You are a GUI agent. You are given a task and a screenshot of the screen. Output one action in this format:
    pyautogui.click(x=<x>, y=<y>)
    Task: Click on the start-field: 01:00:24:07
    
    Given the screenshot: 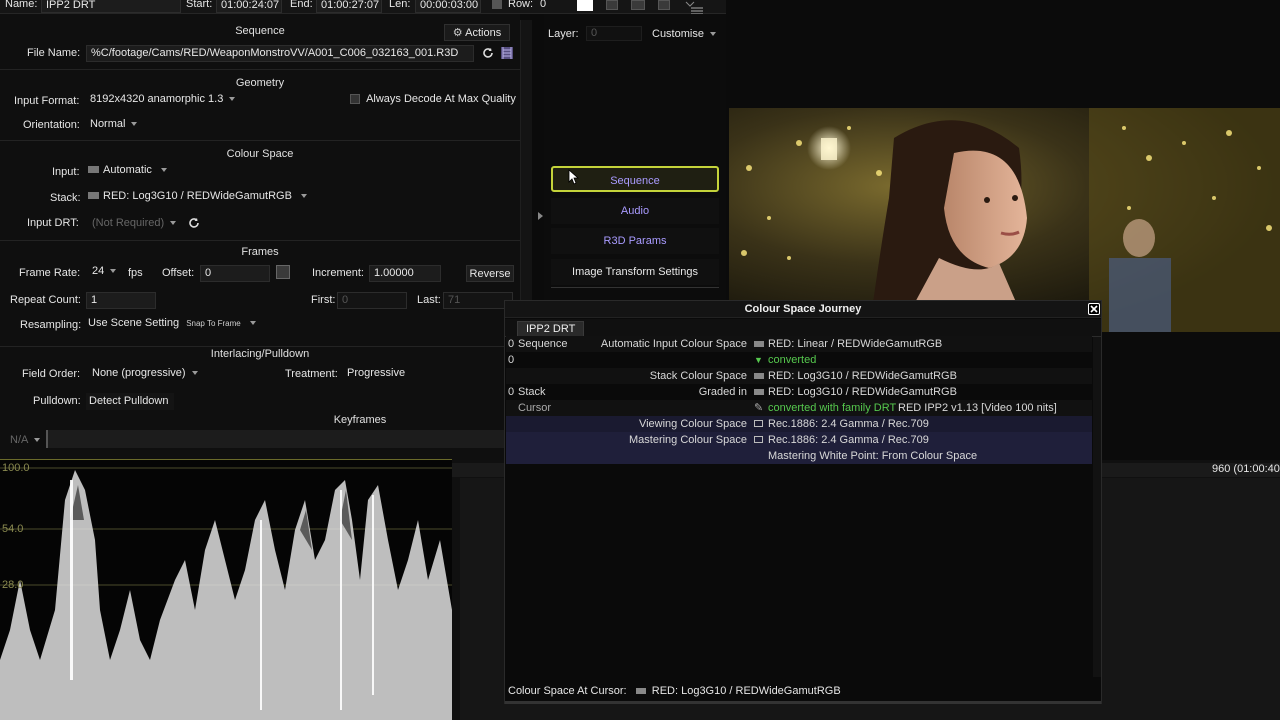 What is the action you would take?
    pyautogui.click(x=249, y=6)
    